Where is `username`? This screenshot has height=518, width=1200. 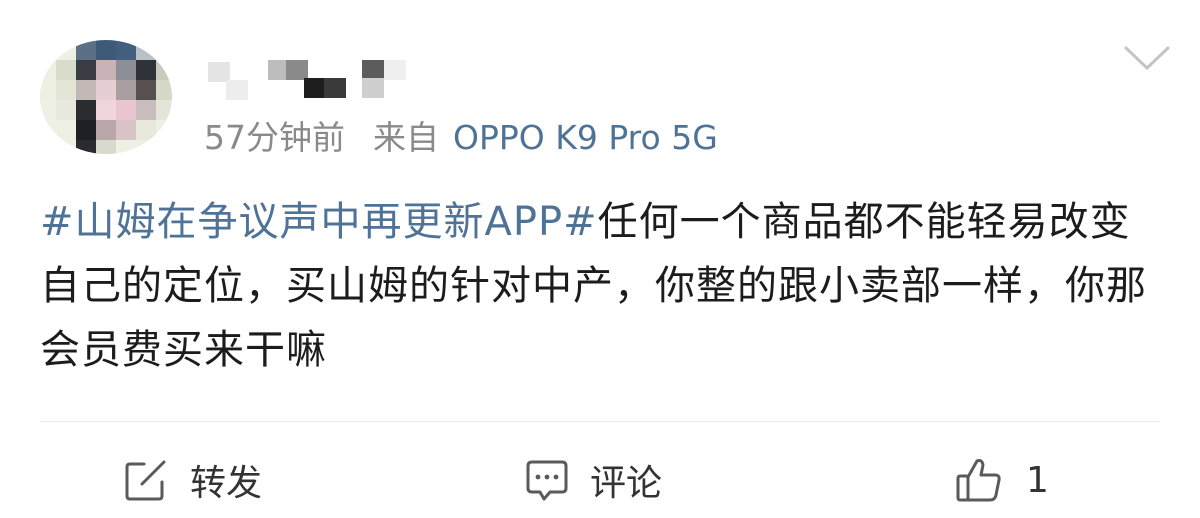
username is located at coordinates (308, 78).